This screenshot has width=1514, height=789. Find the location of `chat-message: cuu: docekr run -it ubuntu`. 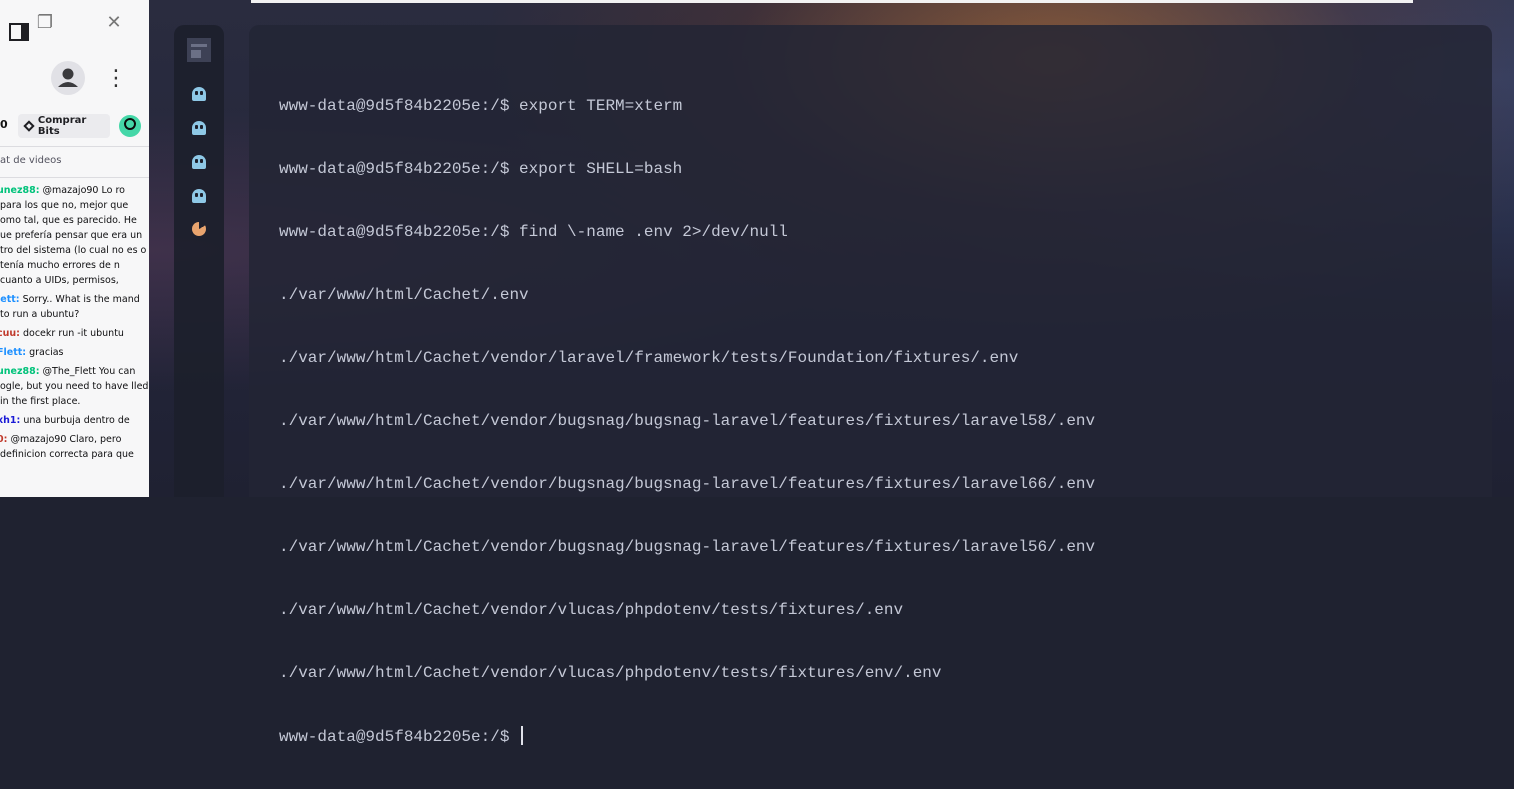

chat-message: cuu: docekr run -it ubuntu is located at coordinates (74, 333).